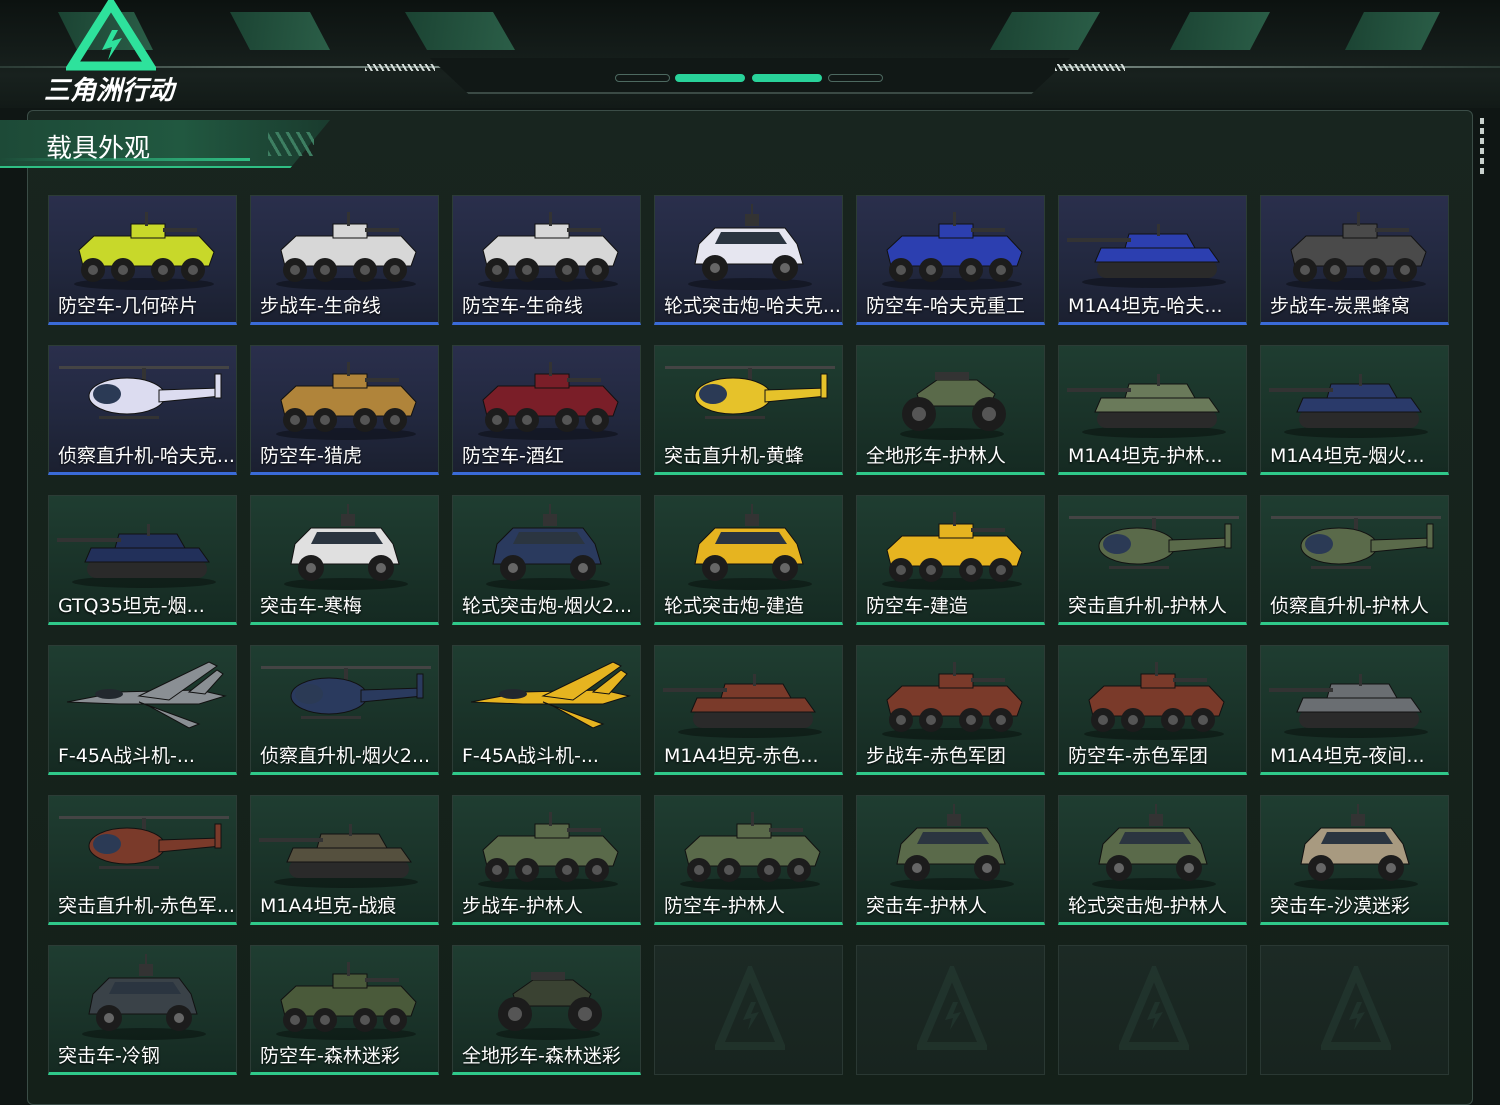  What do you see at coordinates (734, 606) in the screenshot?
I see `vehicle-skin-name: 轮式突击炮-建造` at bounding box center [734, 606].